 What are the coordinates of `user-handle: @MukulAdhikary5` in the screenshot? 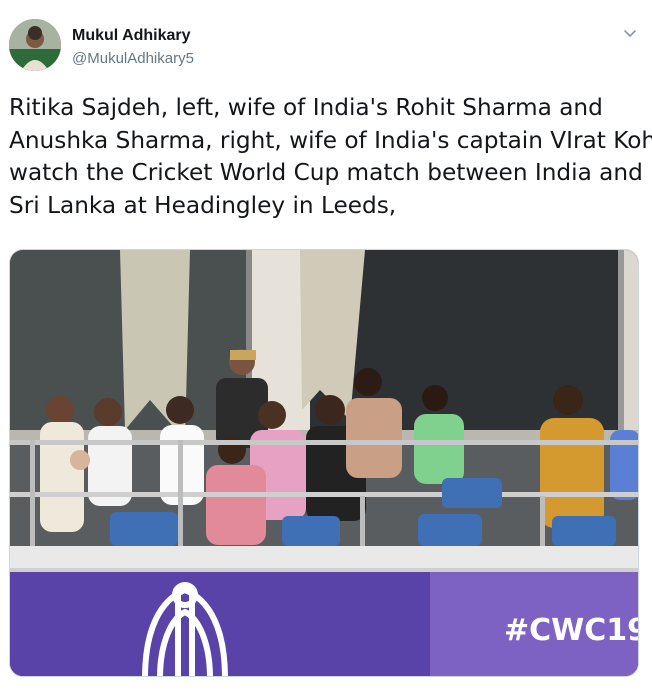 It's located at (133, 58).